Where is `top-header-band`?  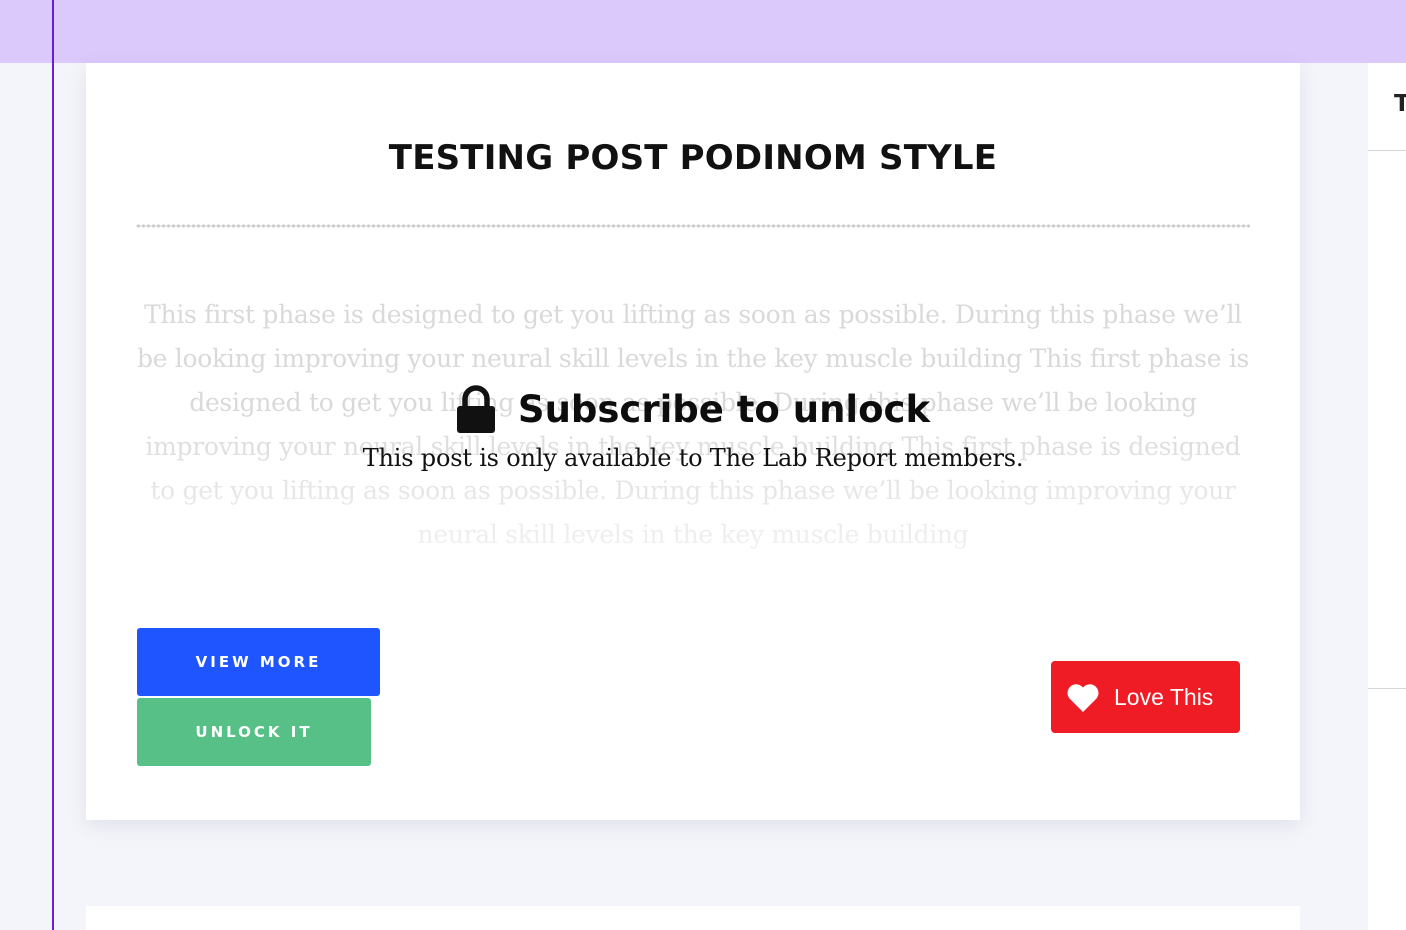
top-header-band is located at coordinates (703, 31).